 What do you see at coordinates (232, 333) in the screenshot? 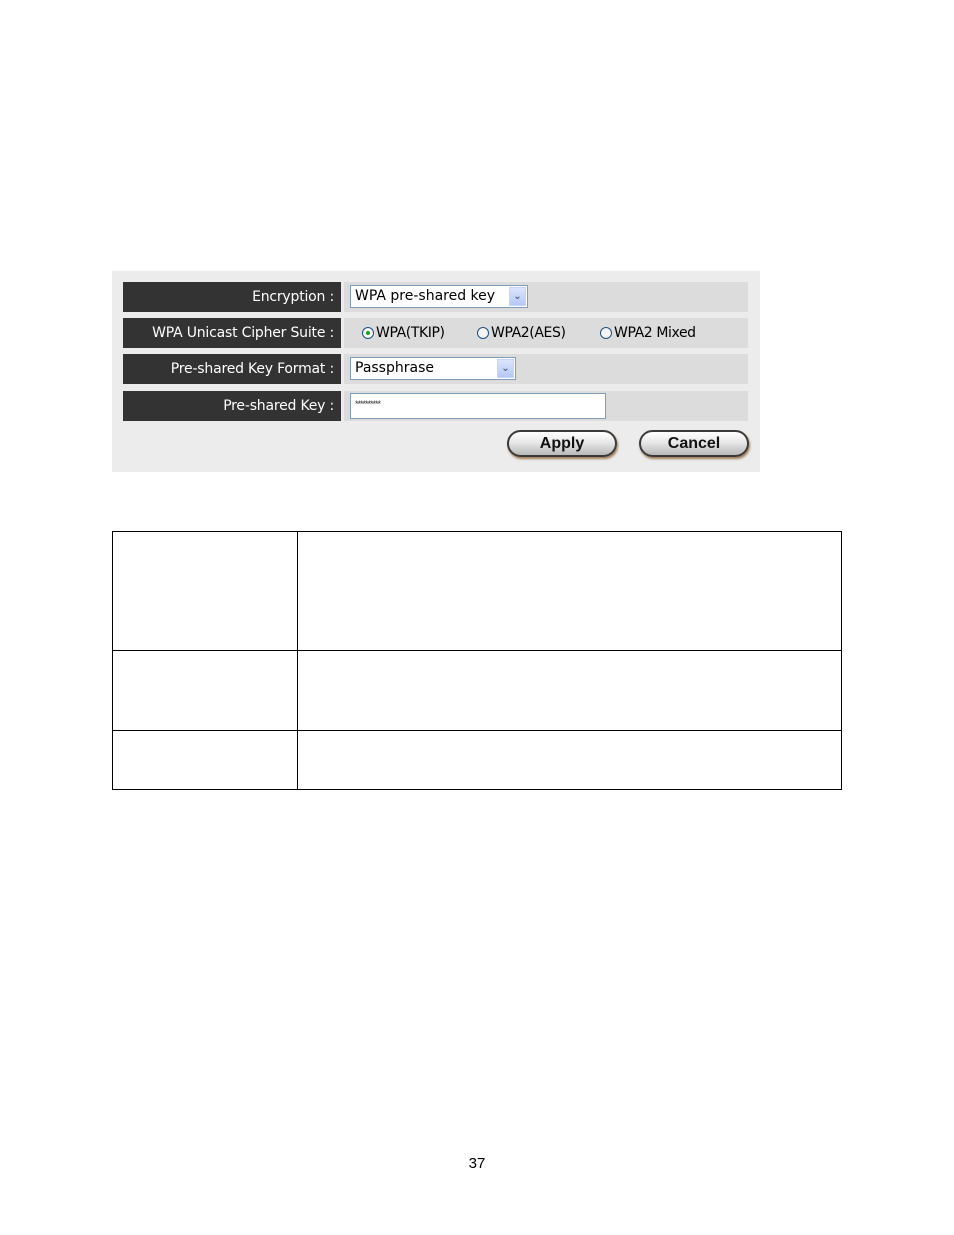
I see `cipher-suite-label: WPA Unicast Cipher Suite :` at bounding box center [232, 333].